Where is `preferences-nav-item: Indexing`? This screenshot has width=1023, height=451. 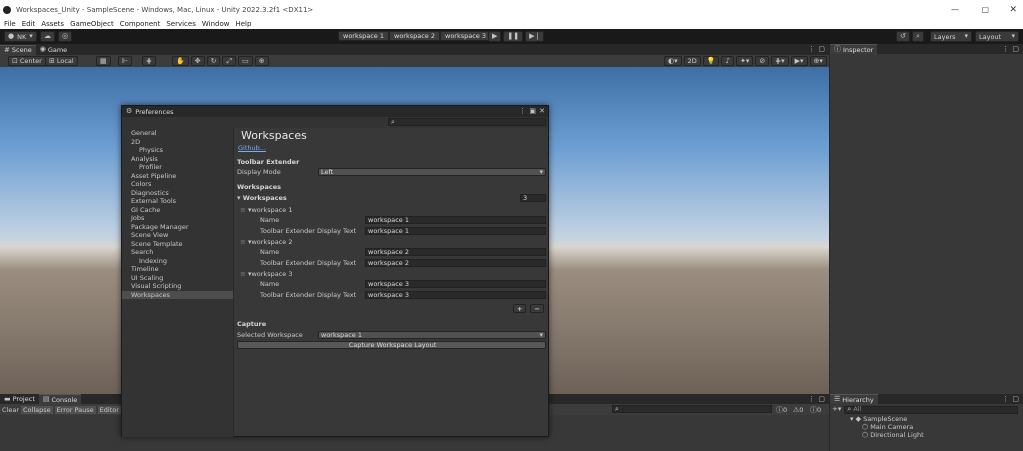 preferences-nav-item: Indexing is located at coordinates (177, 261).